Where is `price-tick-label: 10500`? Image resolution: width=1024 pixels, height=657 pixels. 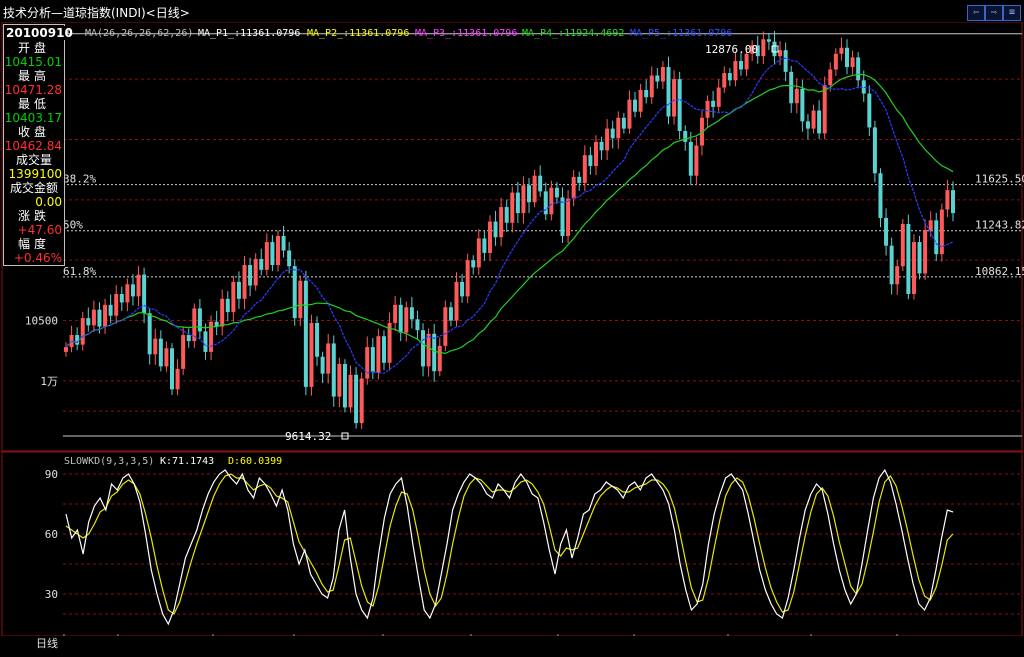 price-tick-label: 10500 is located at coordinates (41, 321).